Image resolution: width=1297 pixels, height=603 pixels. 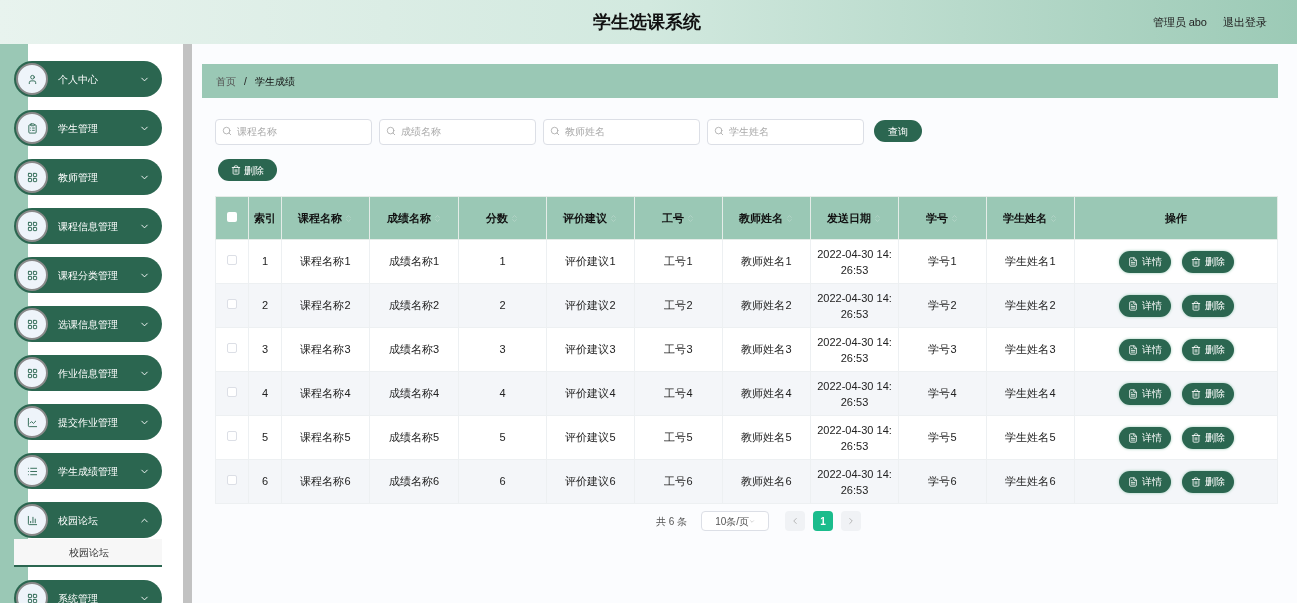 I want to click on menu-item: 提交作业管理, so click(x=88, y=422).